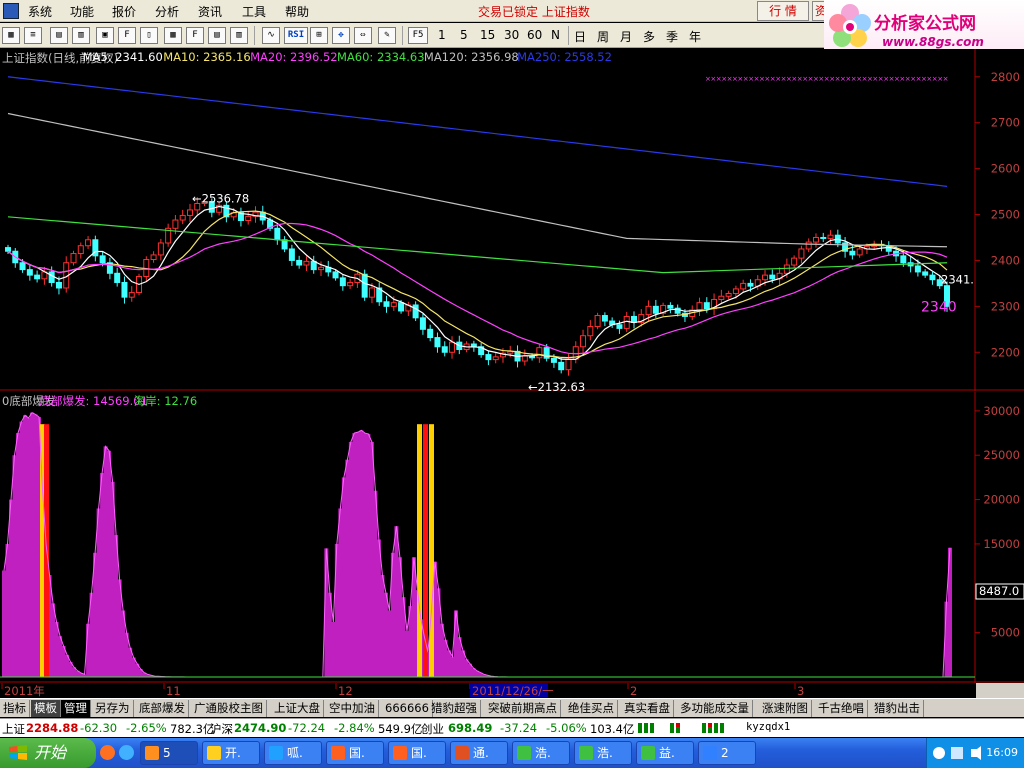 This screenshot has width=1024, height=768. Describe the element at coordinates (254, 35) in the screenshot. I see `toolbar-separator` at that location.